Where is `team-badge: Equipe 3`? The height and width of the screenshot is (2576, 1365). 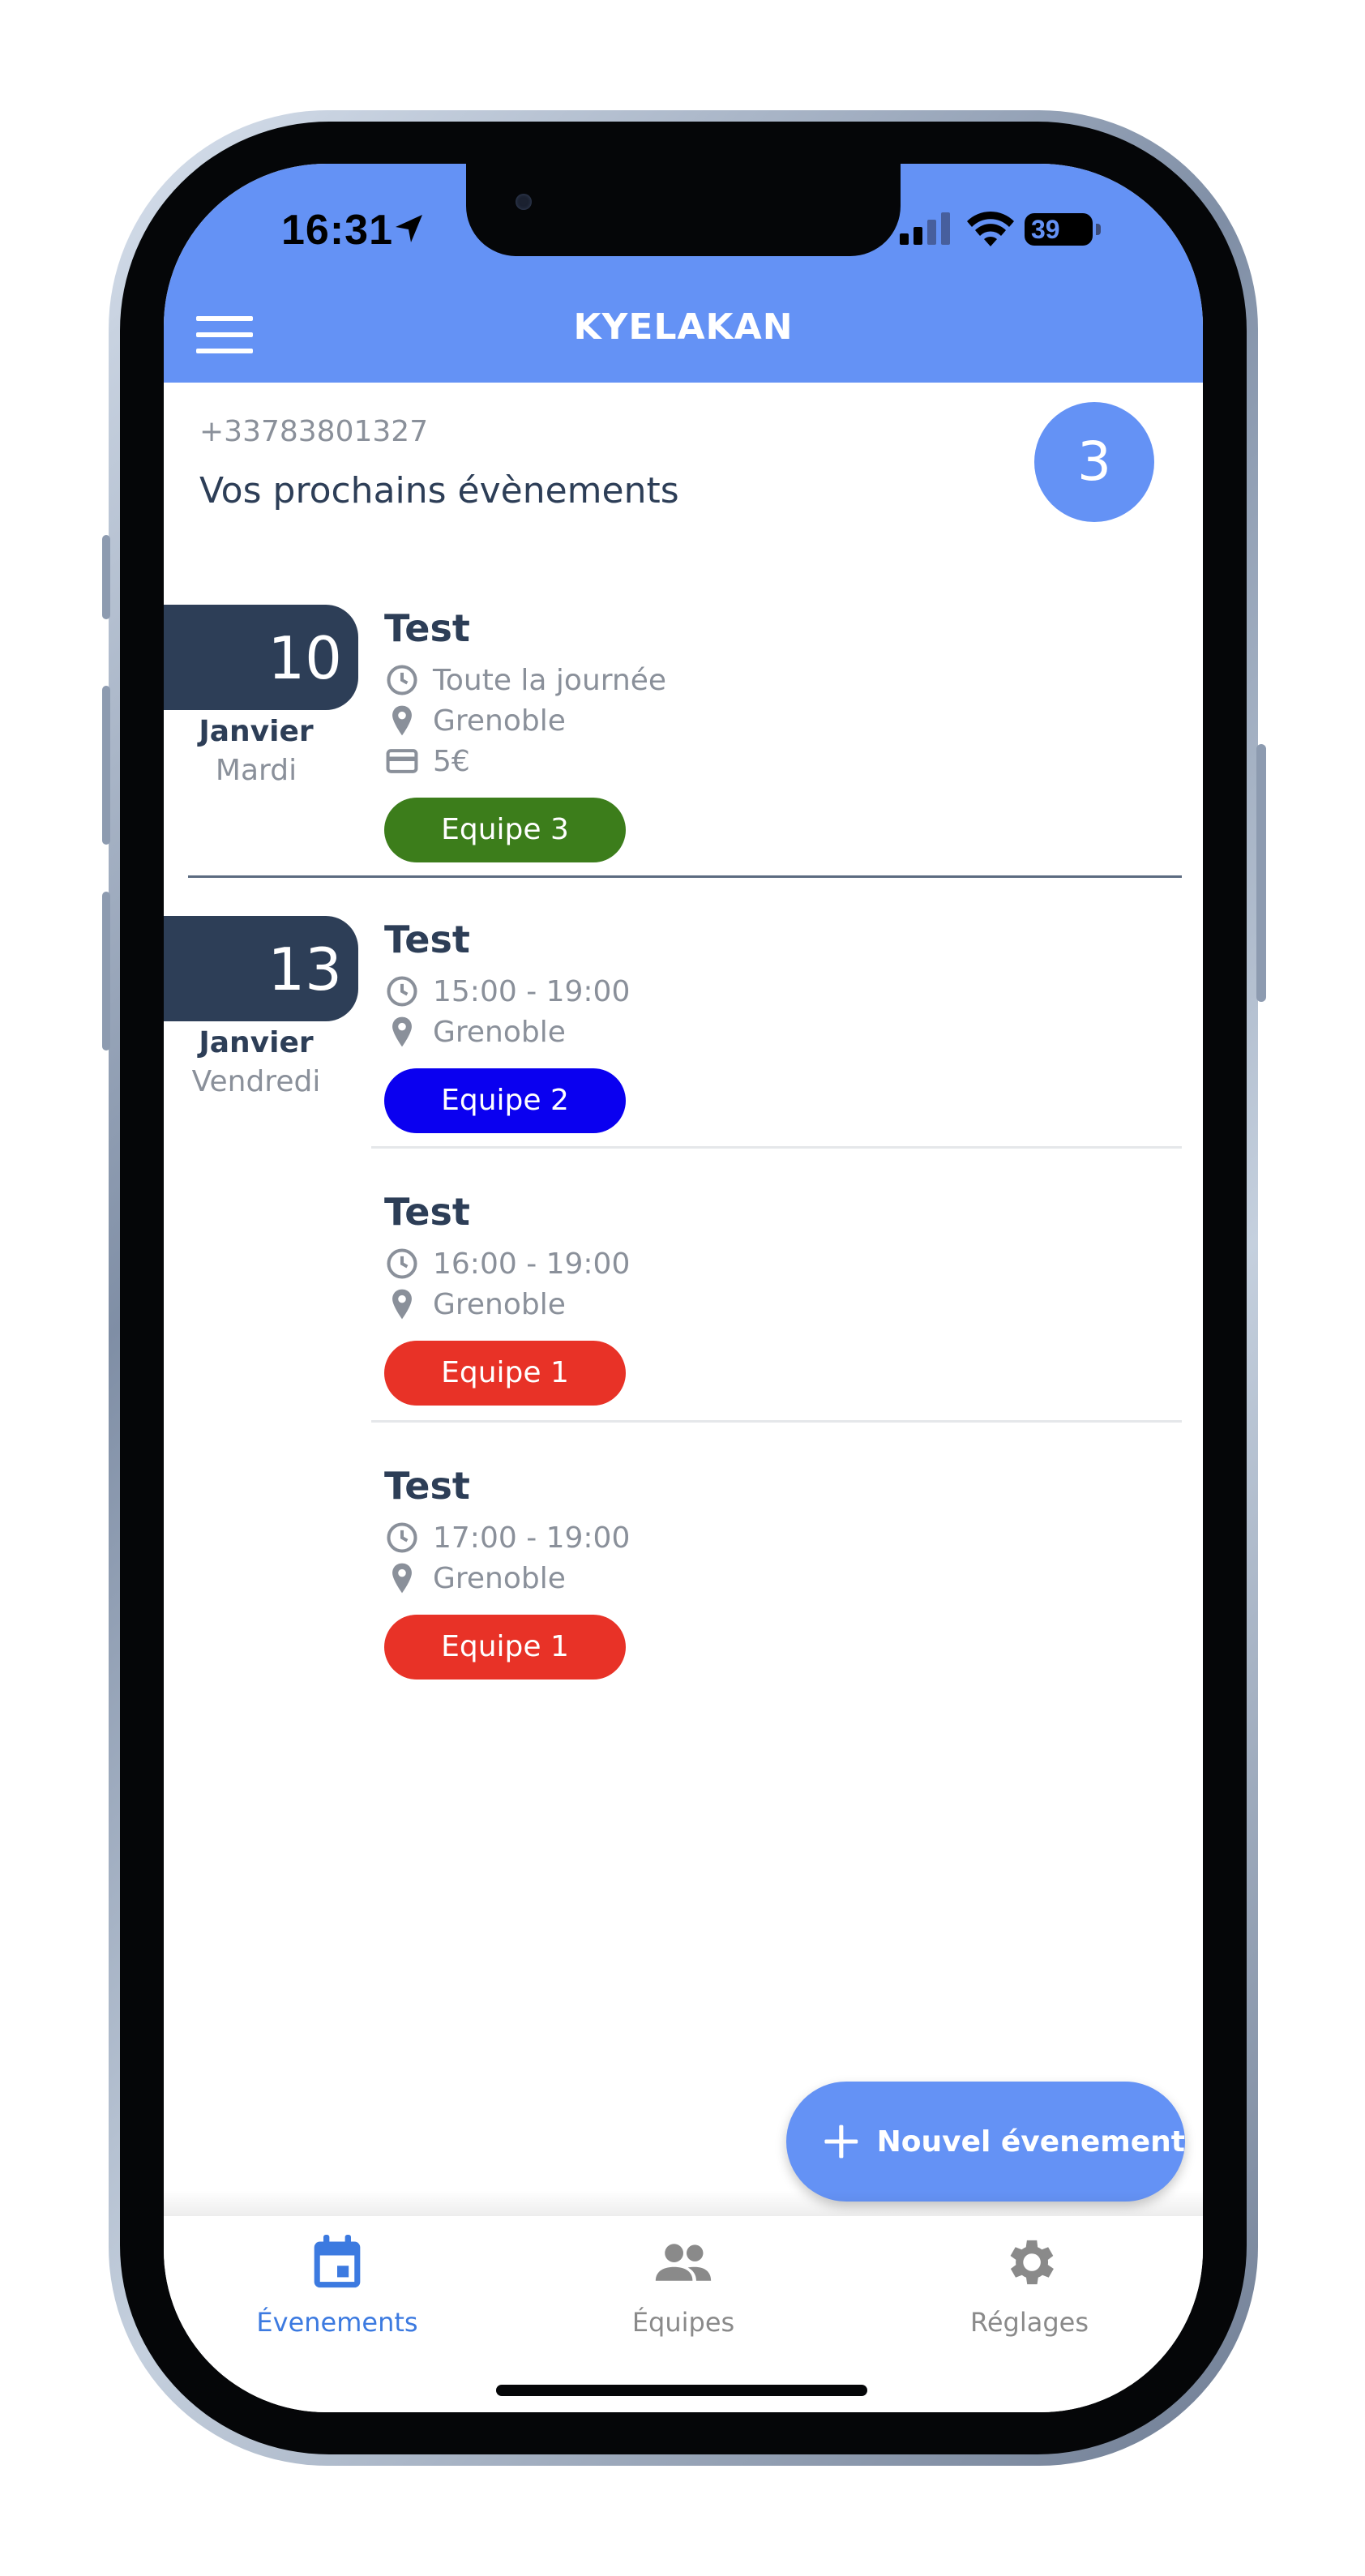 team-badge: Equipe 3 is located at coordinates (505, 830).